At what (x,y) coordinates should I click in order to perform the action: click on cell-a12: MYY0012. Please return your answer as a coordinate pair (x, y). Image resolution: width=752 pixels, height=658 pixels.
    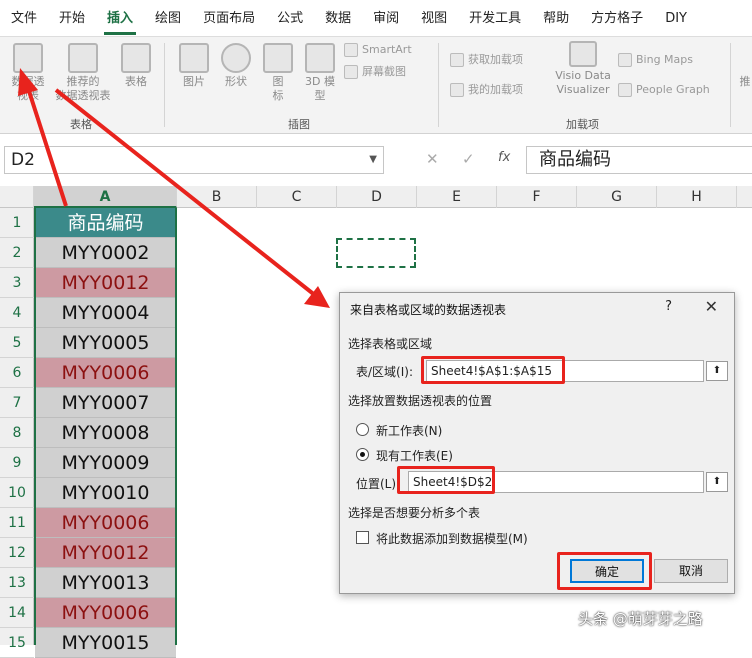
    Looking at the image, I should click on (105, 553).